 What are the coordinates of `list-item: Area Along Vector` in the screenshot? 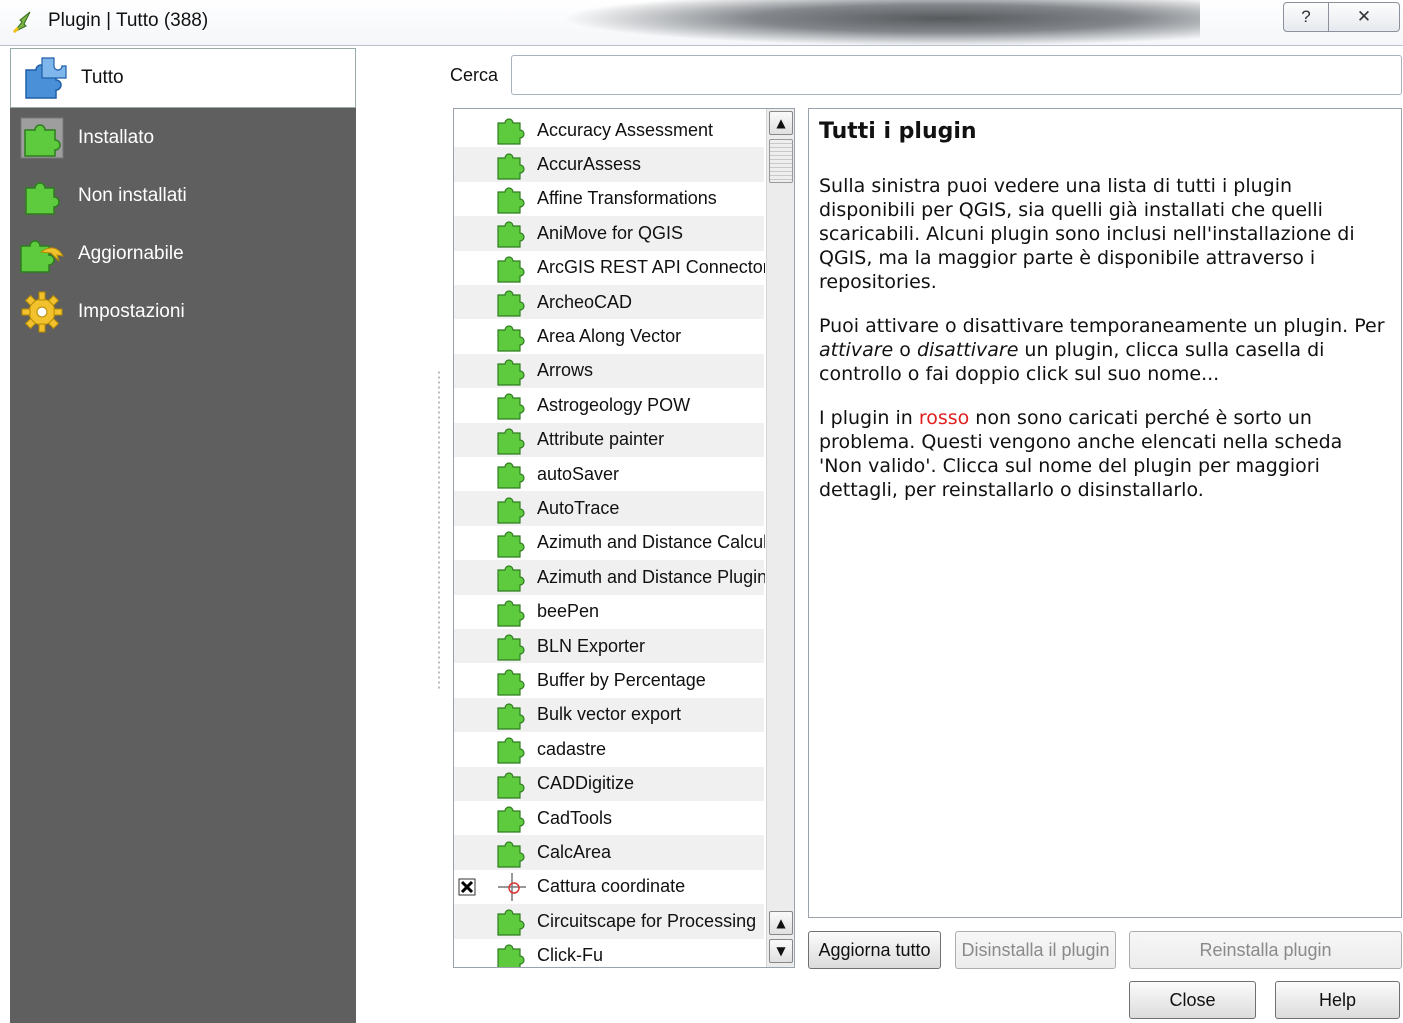 It's located at (609, 336).